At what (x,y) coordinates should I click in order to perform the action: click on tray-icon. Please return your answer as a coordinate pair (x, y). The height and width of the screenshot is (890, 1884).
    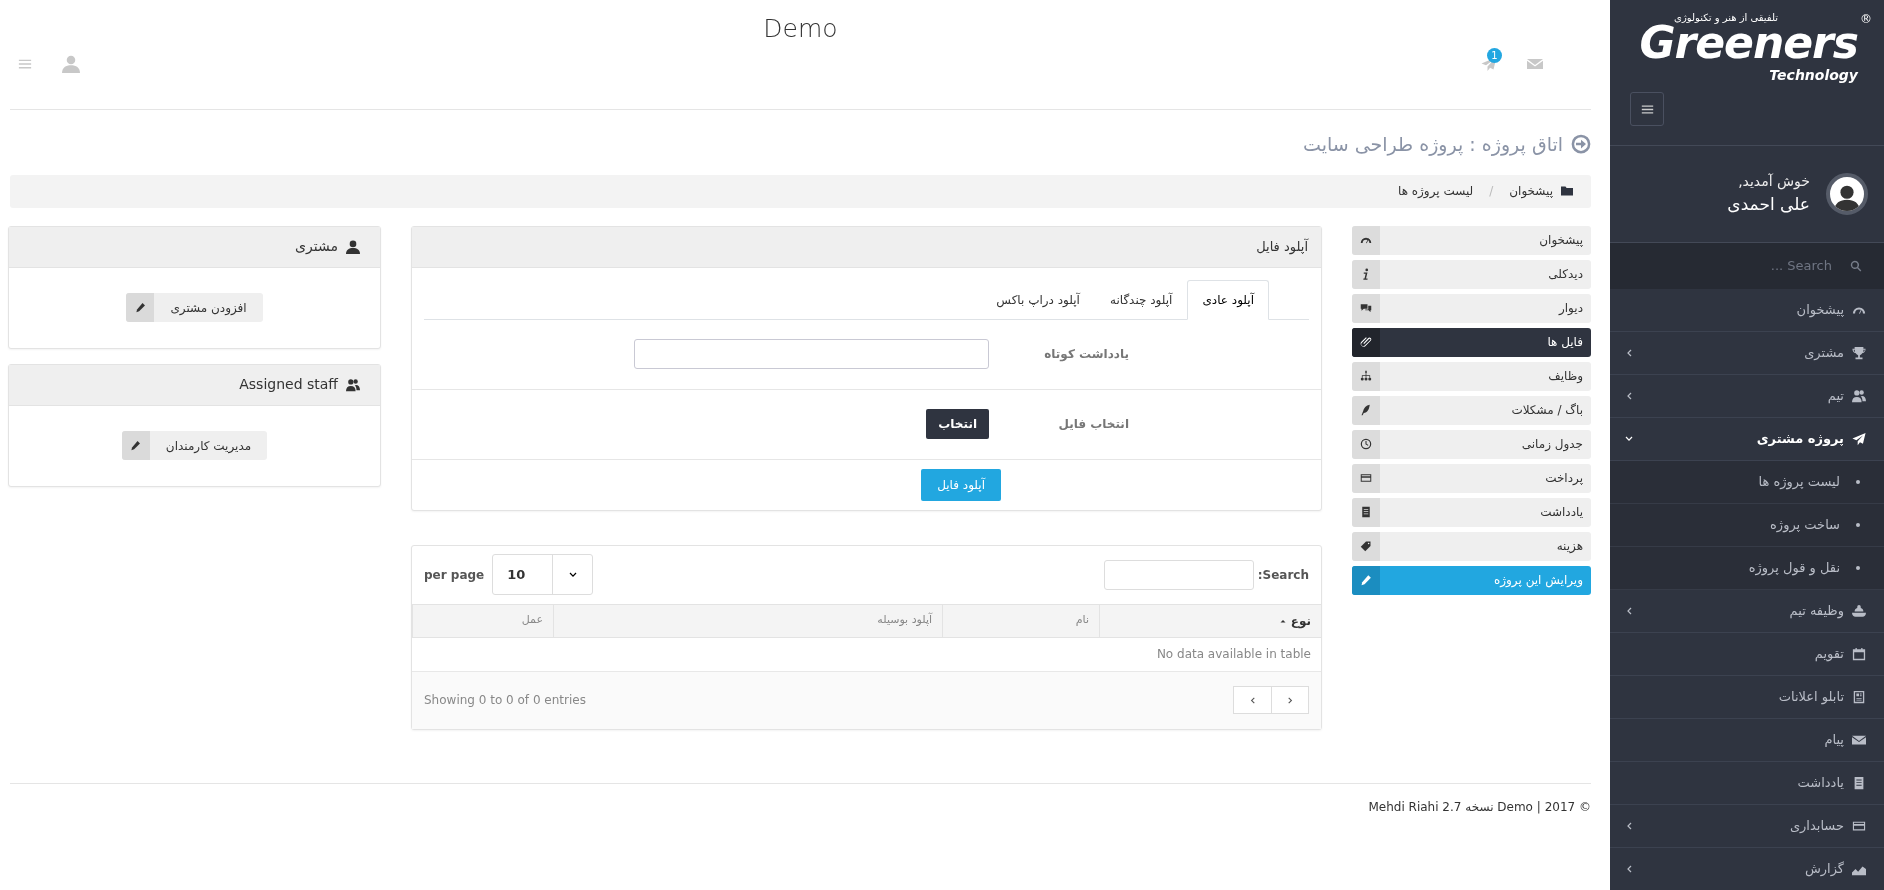
    Looking at the image, I should click on (1859, 611).